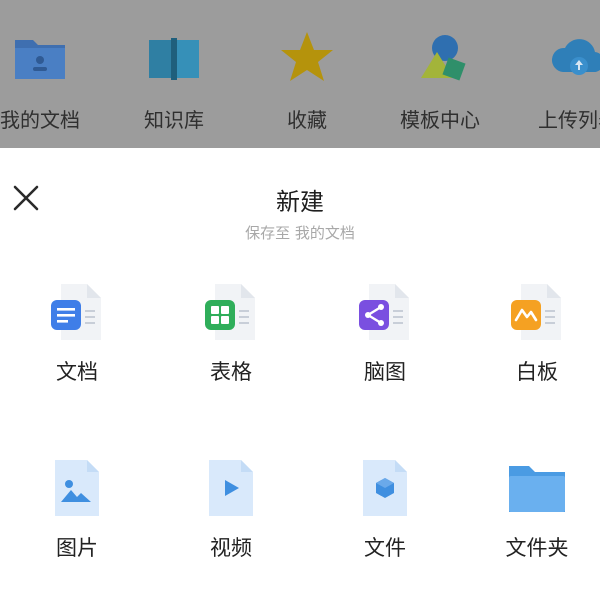  Describe the element at coordinates (537, 548) in the screenshot. I see `option-label: 文件夹` at that location.